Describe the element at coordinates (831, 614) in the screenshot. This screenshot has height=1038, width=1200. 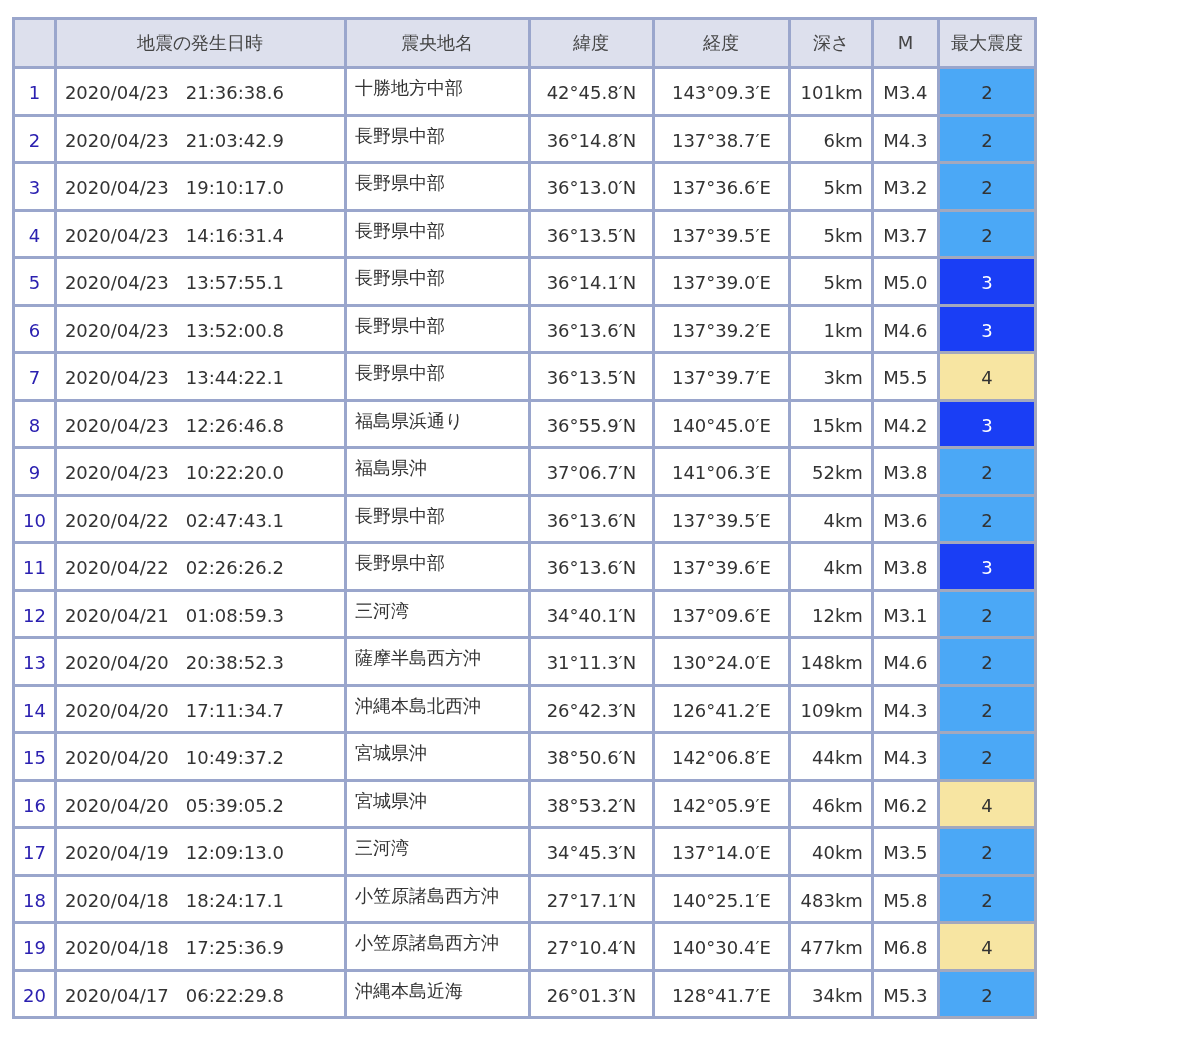
I see `table-cell: 12km` at that location.